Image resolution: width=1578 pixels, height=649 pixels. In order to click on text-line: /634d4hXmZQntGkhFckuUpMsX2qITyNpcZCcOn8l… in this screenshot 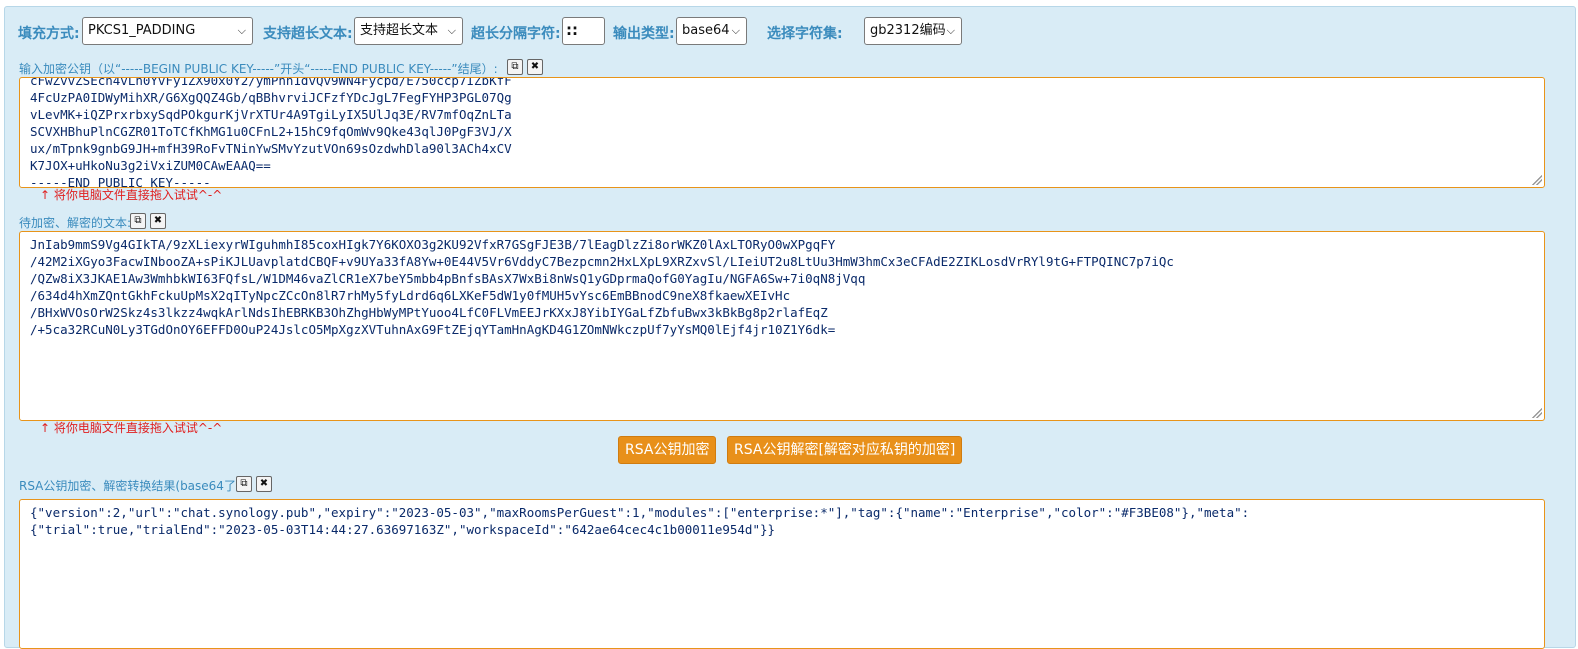, I will do `click(410, 295)`.